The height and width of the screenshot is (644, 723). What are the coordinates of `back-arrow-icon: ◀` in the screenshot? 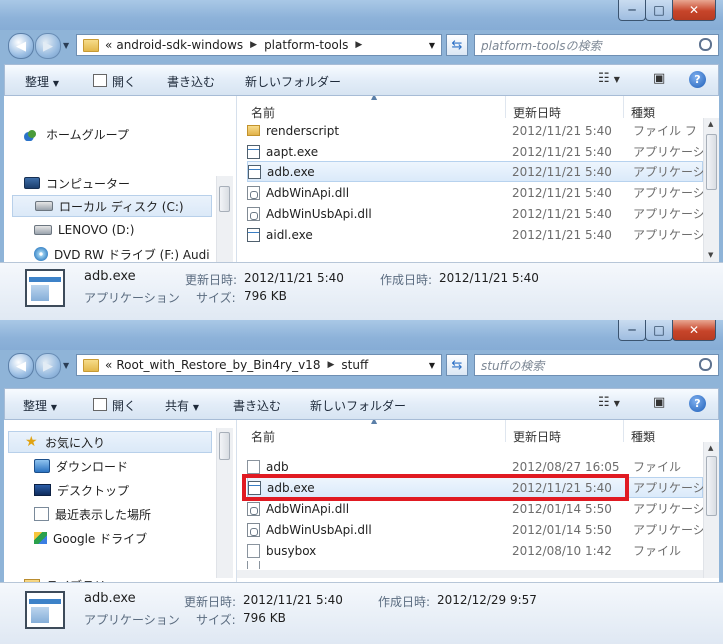 It's located at (21, 366).